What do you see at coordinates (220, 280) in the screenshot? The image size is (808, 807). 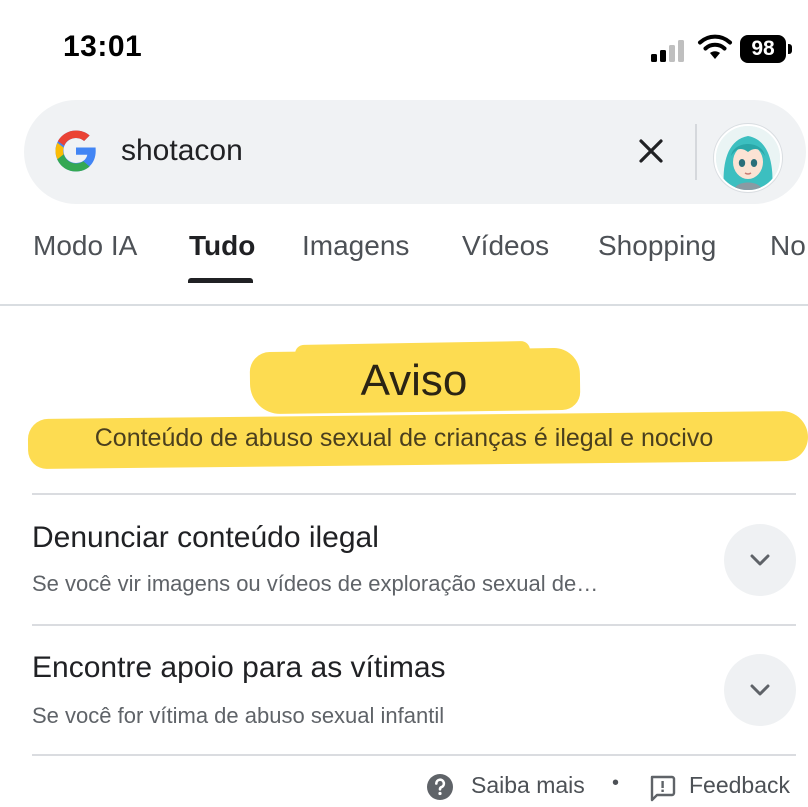 I see `active-tab-indicator` at bounding box center [220, 280].